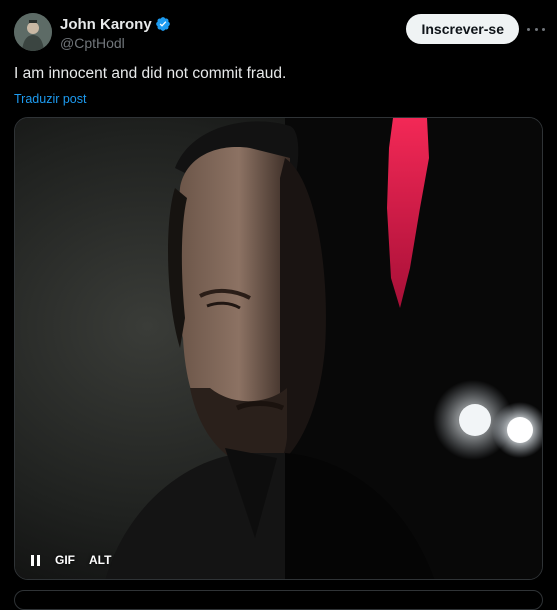 This screenshot has width=557, height=610. Describe the element at coordinates (536, 29) in the screenshot. I see `more-horizontal-icon` at that location.